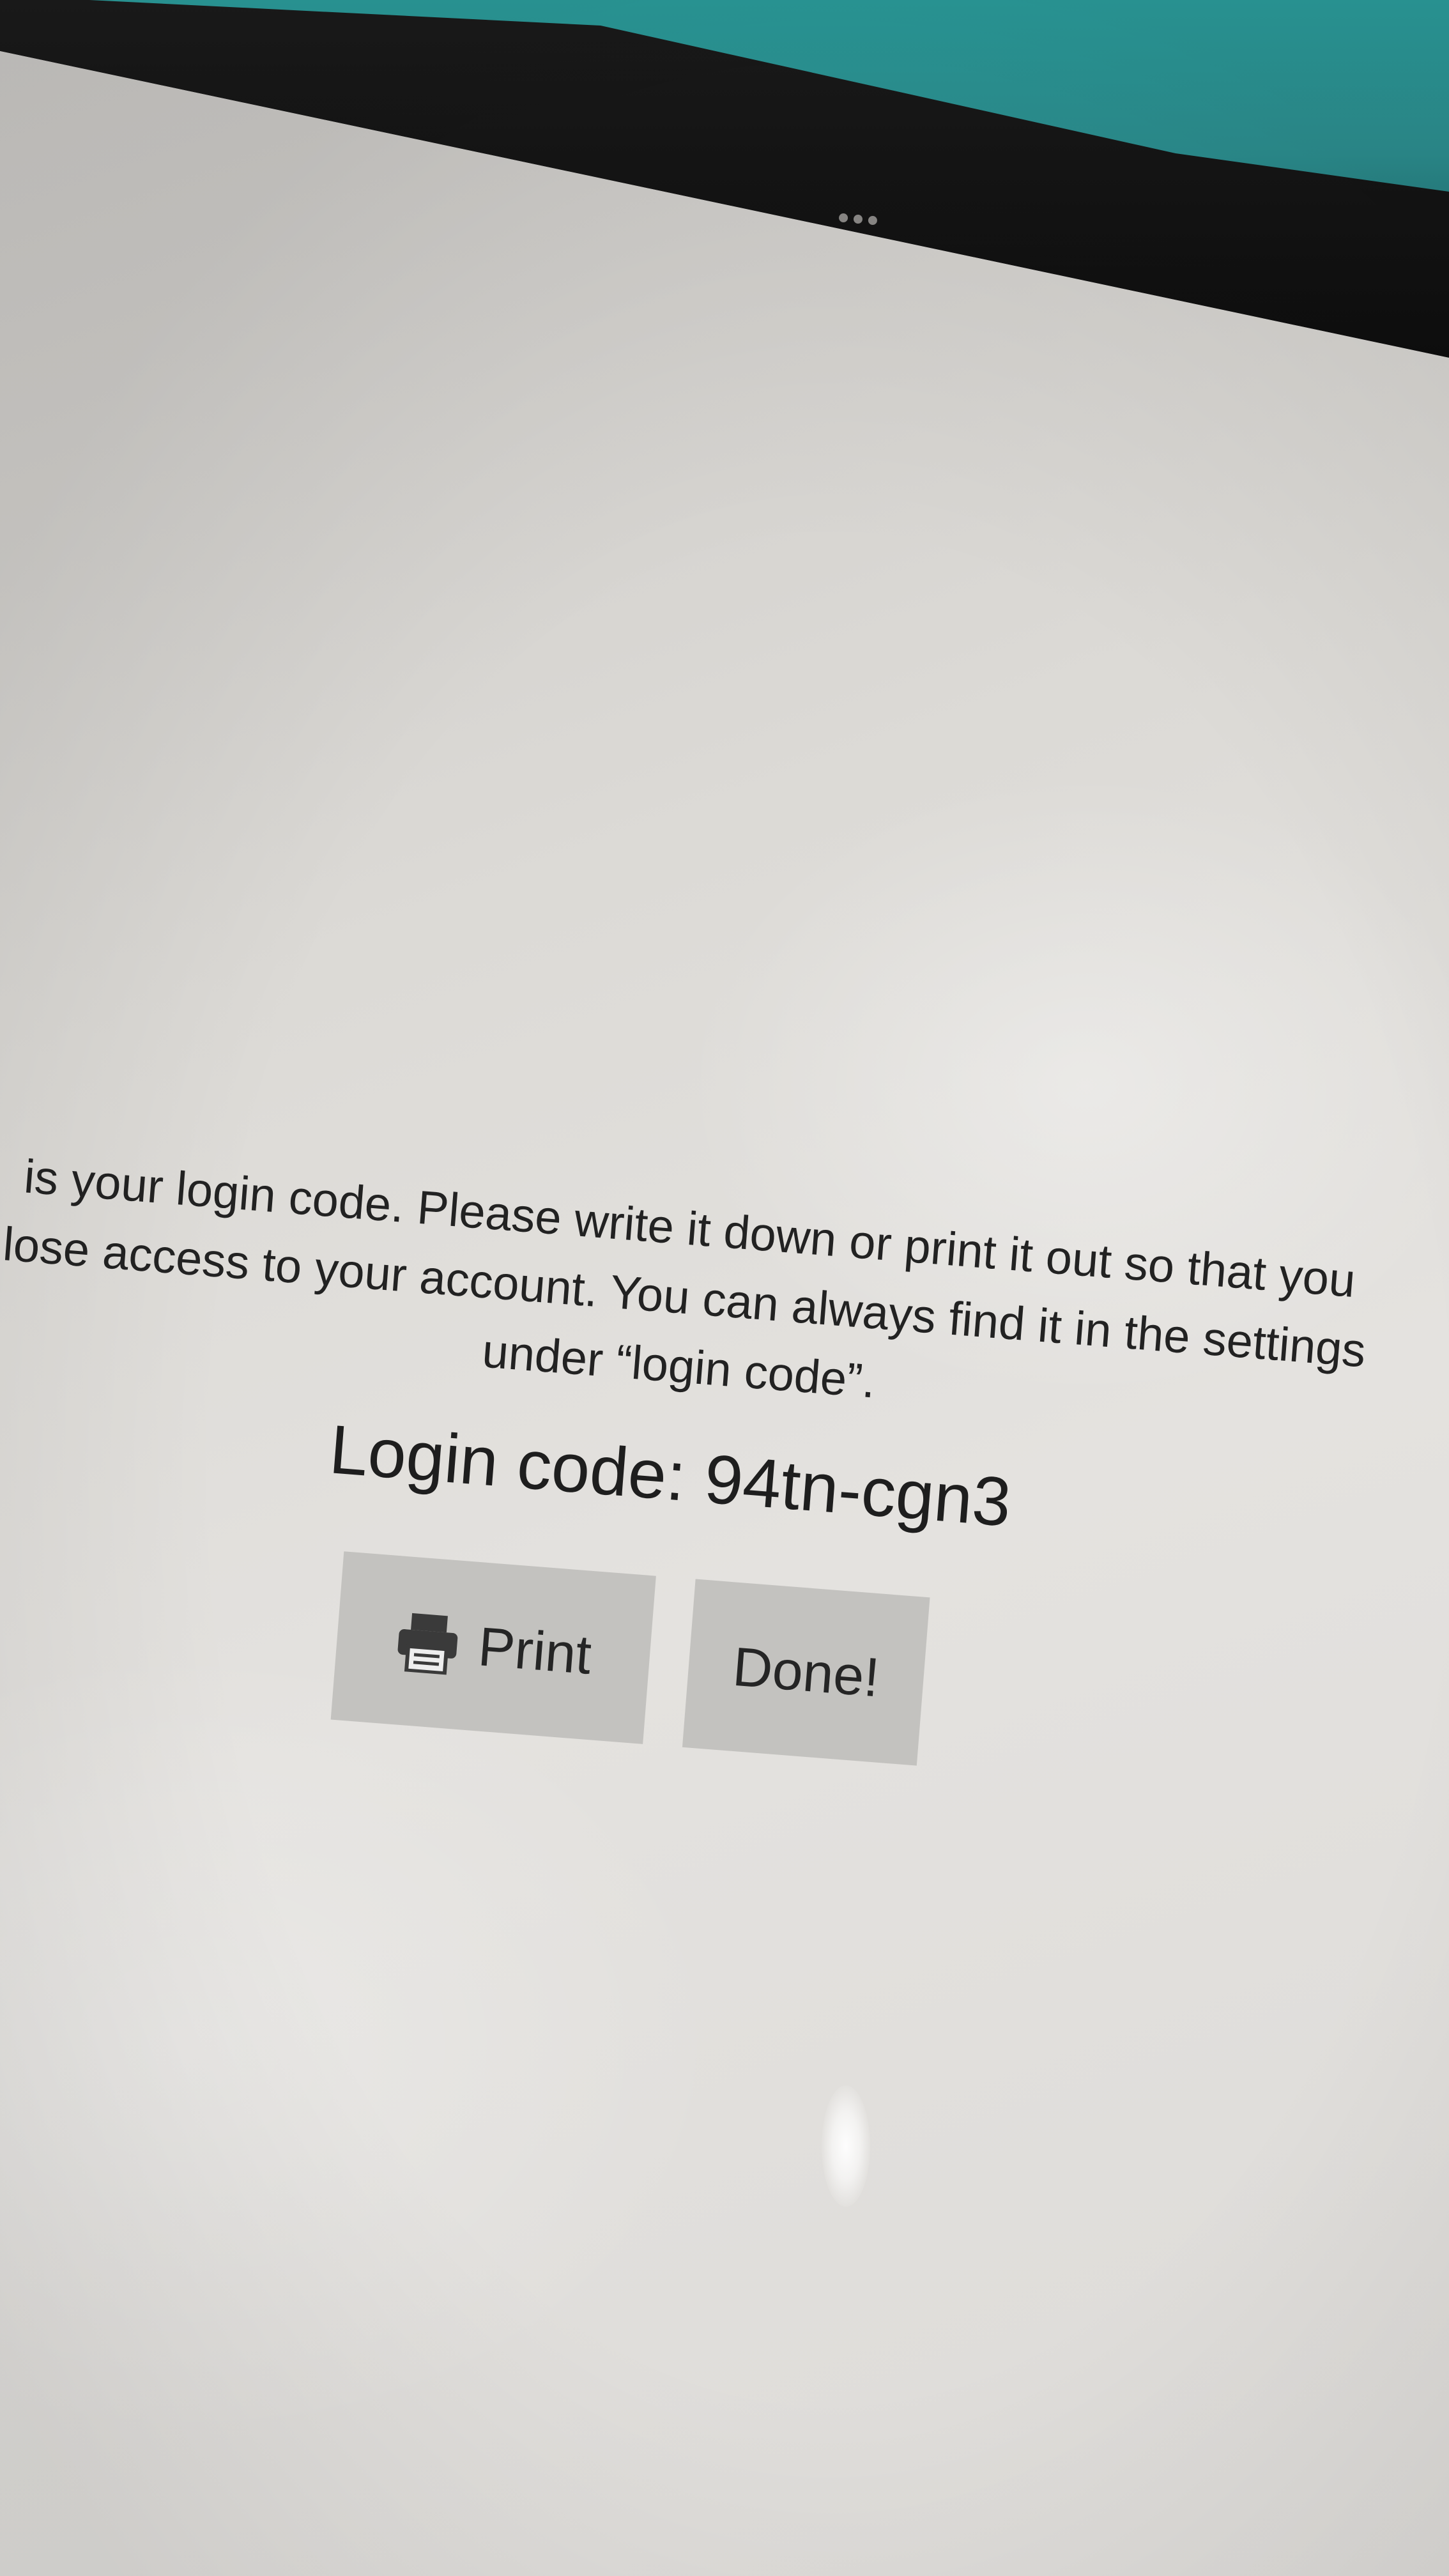 The height and width of the screenshot is (2576, 1449). Describe the element at coordinates (679, 1366) in the screenshot. I see `message-line-3: under “login code”.` at that location.